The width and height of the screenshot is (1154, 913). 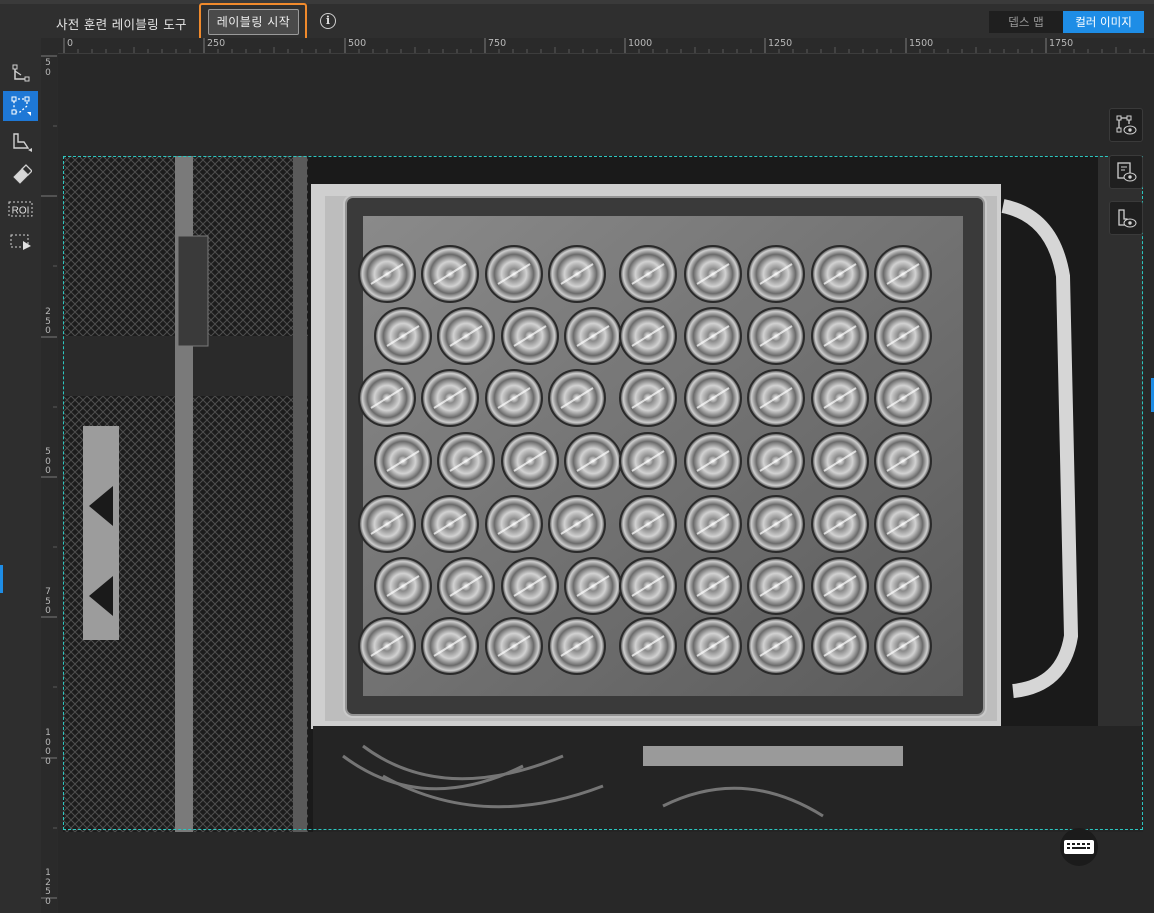 I want to click on ruler-top-label: 500, so click(x=357, y=43).